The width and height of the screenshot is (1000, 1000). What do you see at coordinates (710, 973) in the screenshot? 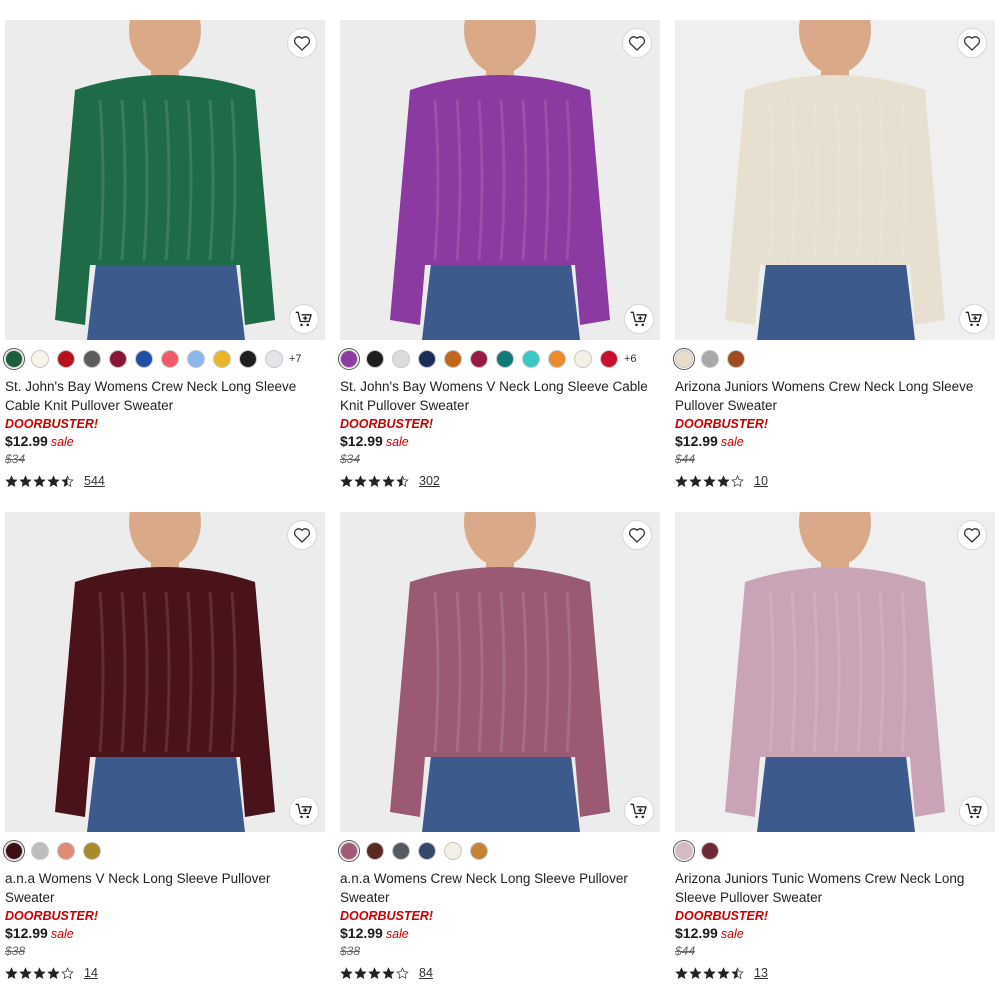
I see `star-rating` at bounding box center [710, 973].